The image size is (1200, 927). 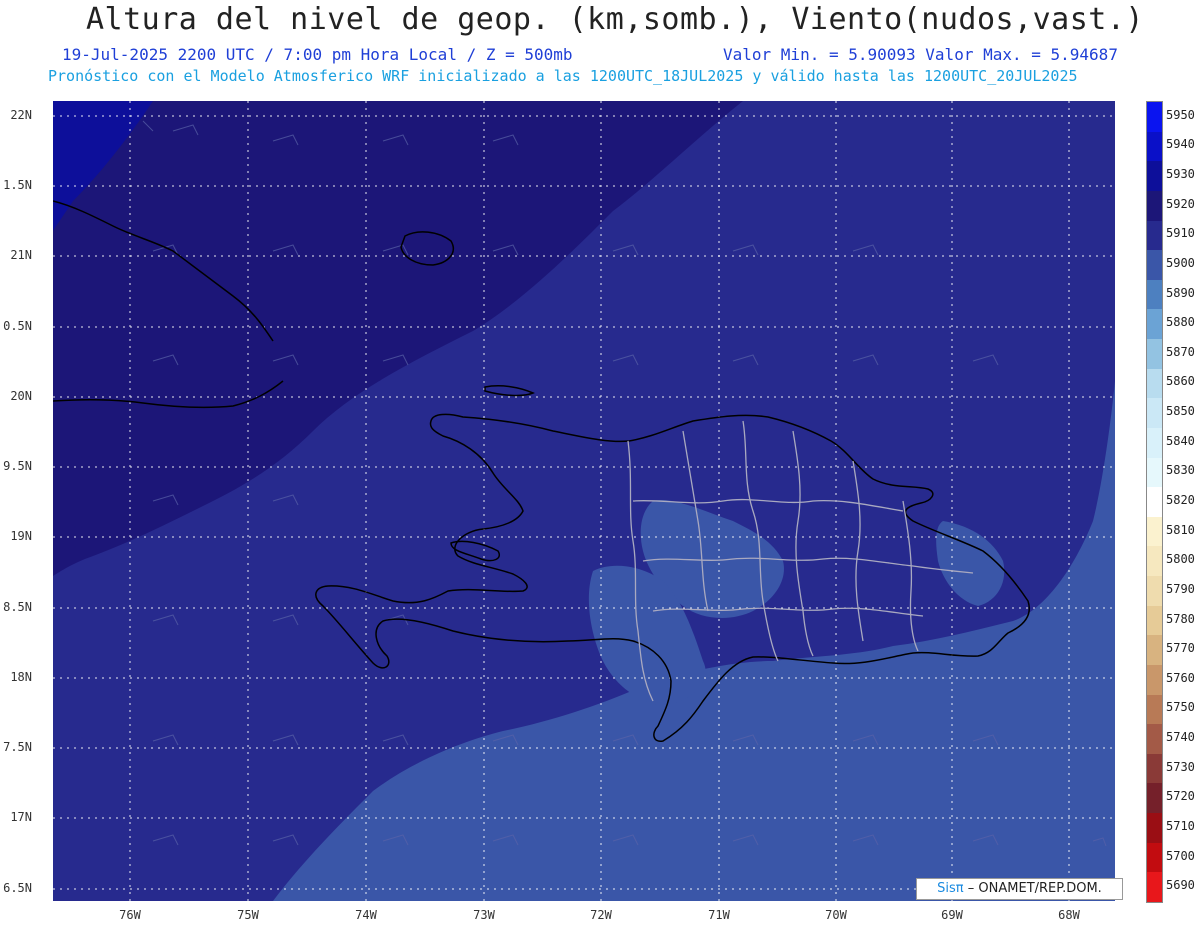 What do you see at coordinates (17, 747) in the screenshot?
I see `lat-label: 7.5N` at bounding box center [17, 747].